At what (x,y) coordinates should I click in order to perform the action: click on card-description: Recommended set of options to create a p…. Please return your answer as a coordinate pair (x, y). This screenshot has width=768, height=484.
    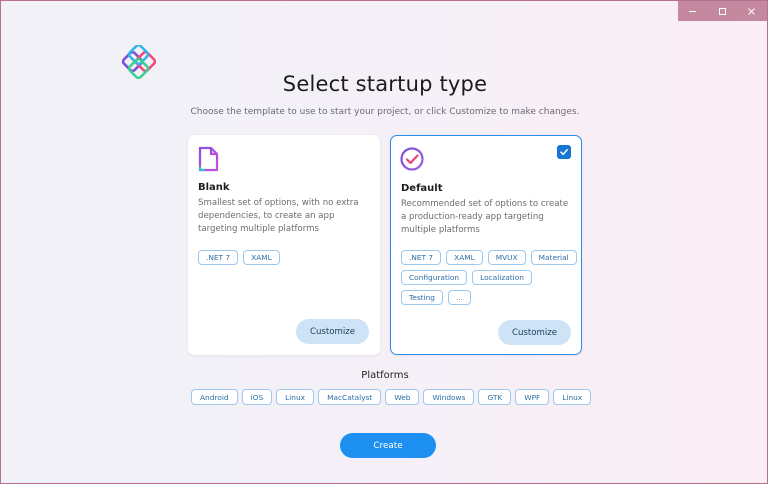
    Looking at the image, I should click on (485, 217).